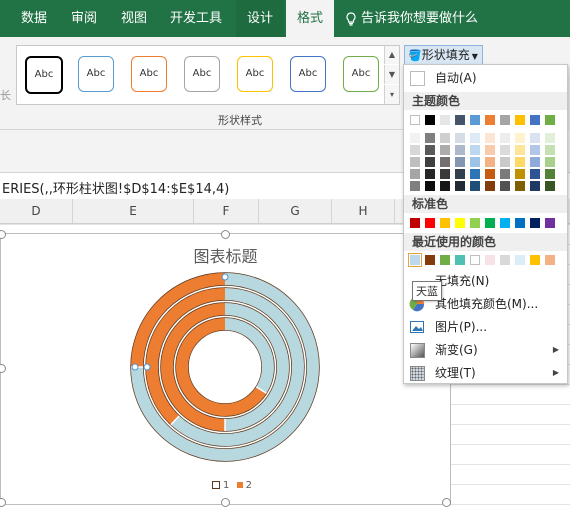  What do you see at coordinates (310, 19) in the screenshot?
I see `tab-format: 格式` at bounding box center [310, 19].